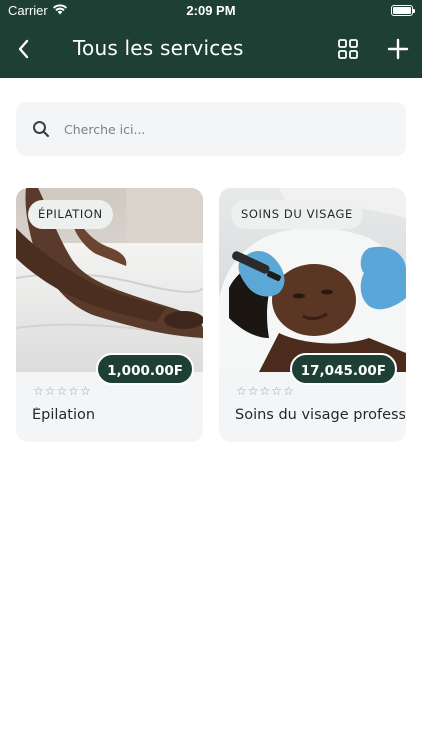 Image resolution: width=422 pixels, height=750 pixels. What do you see at coordinates (343, 369) in the screenshot?
I see `price-tag: 17,045.00F` at bounding box center [343, 369].